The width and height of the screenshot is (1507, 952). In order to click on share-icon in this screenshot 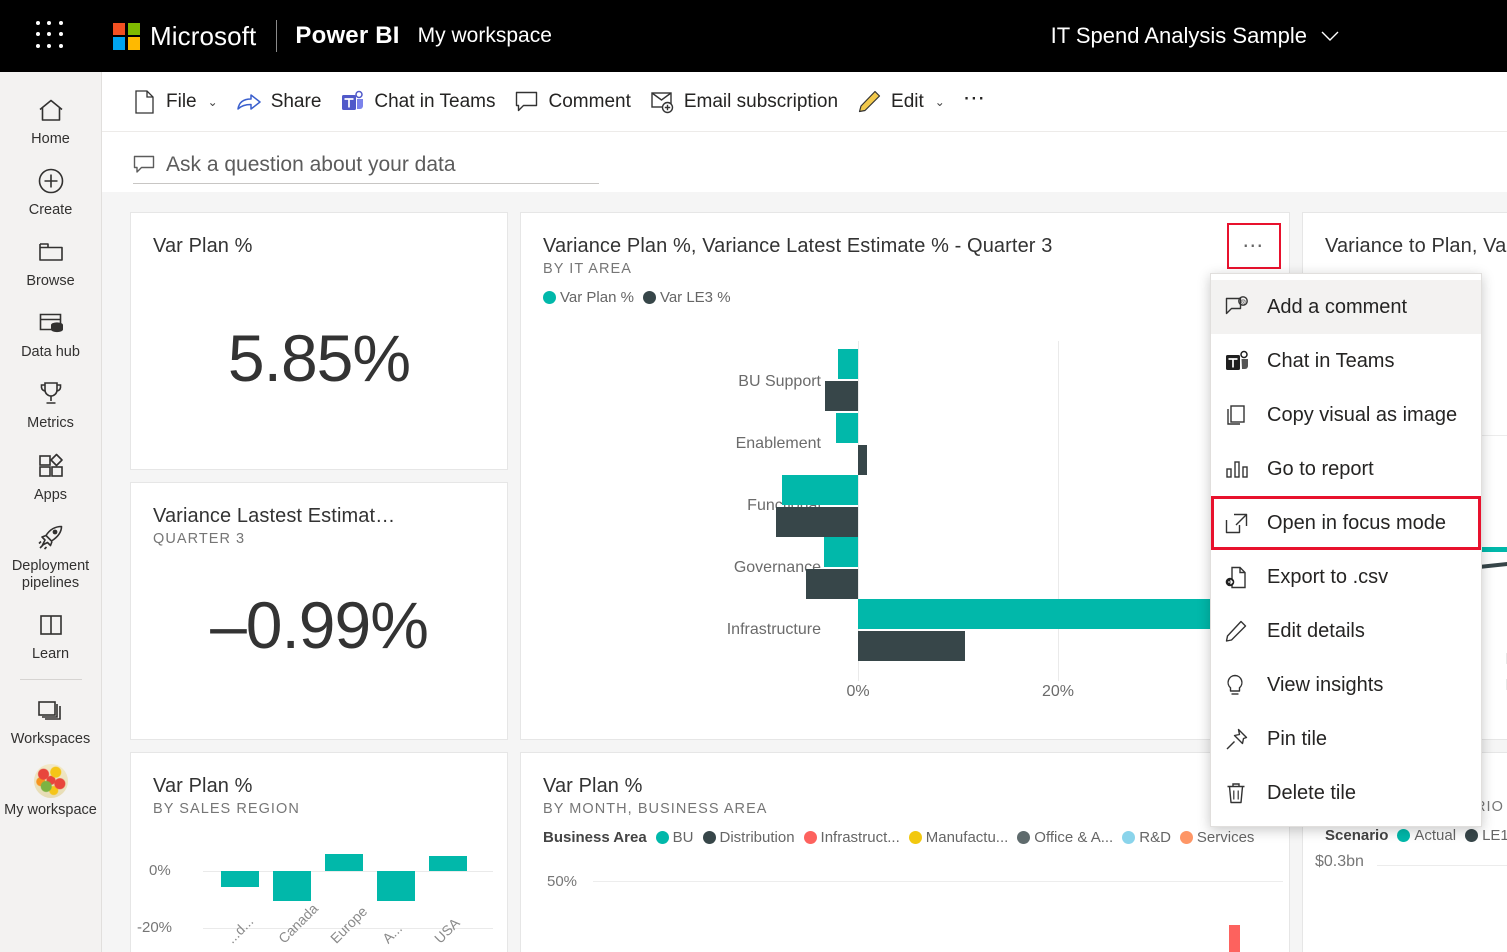, I will do `click(249, 102)`.